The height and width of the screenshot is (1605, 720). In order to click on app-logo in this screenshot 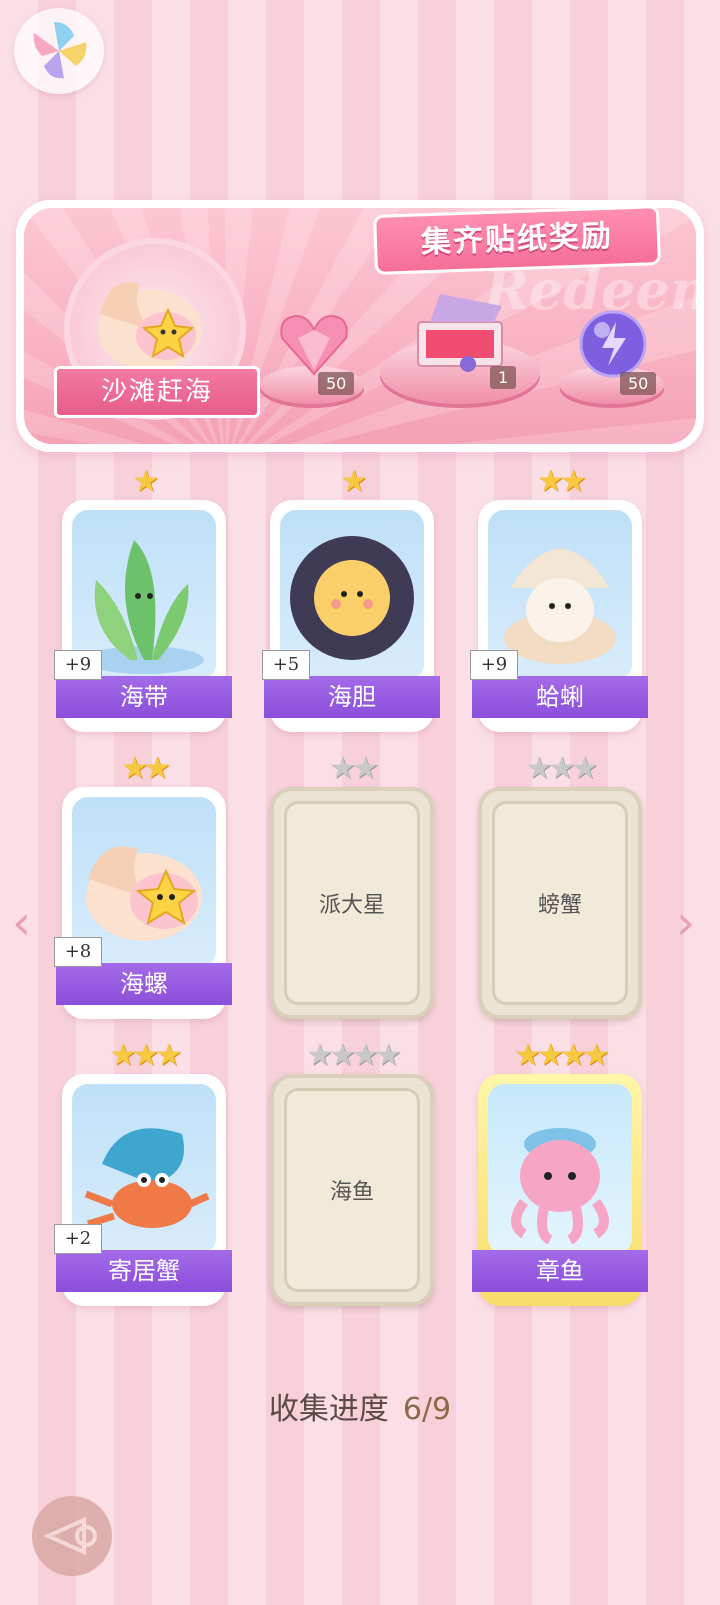, I will do `click(59, 51)`.